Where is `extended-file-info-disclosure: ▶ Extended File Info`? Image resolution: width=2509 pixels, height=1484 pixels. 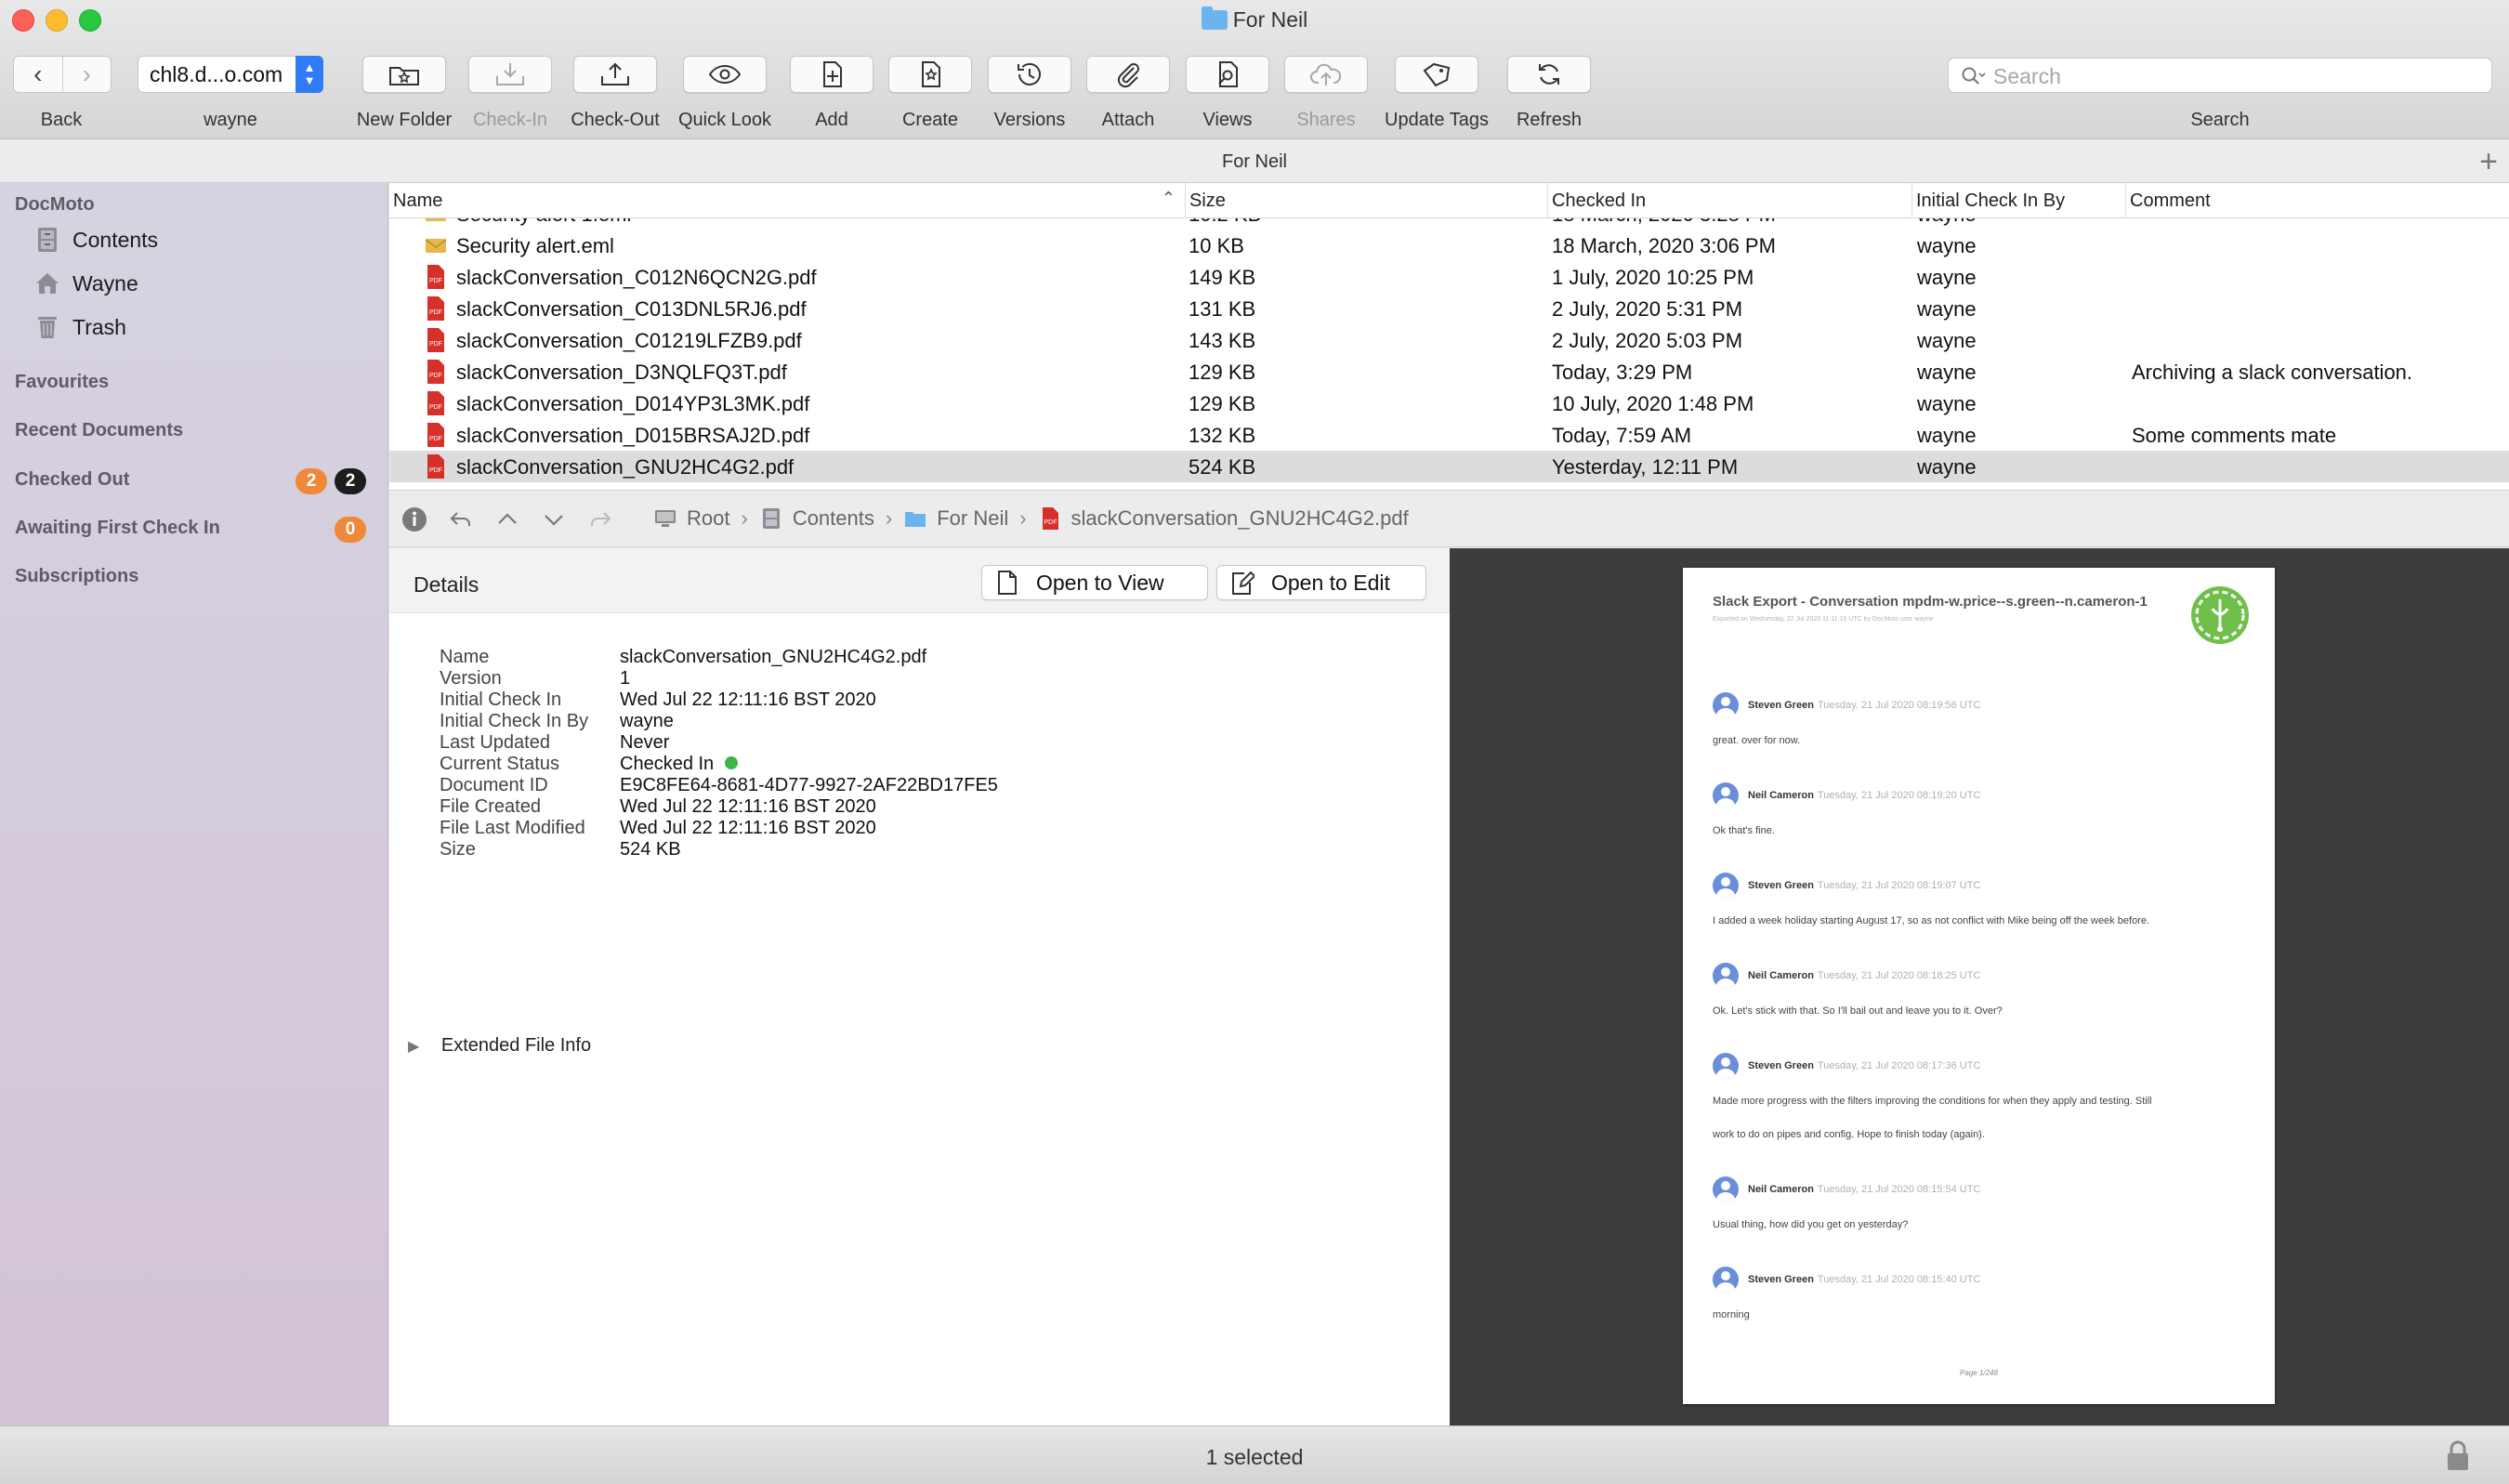 extended-file-info-disclosure: ▶ Extended File Info is located at coordinates (500, 1046).